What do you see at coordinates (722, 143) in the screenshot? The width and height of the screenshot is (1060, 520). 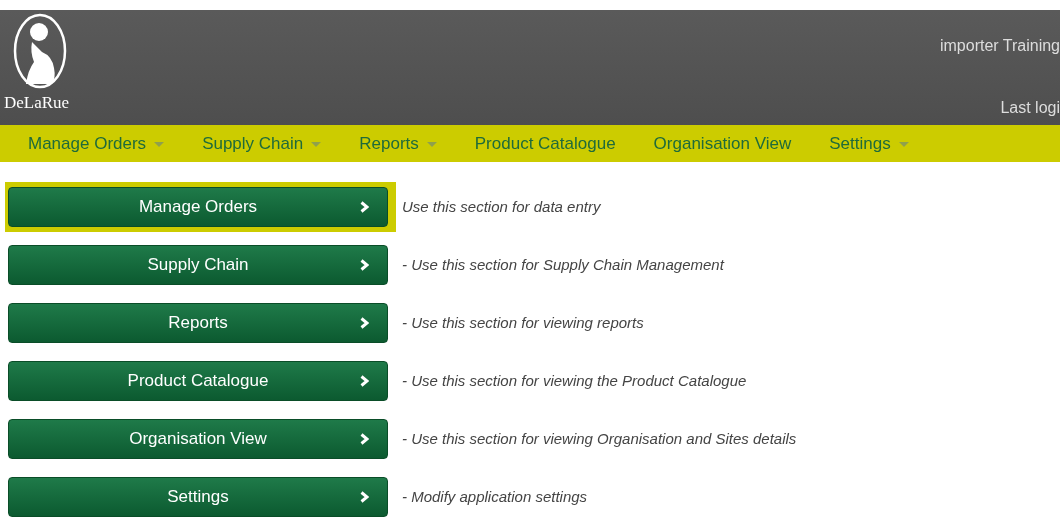 I see `menu-item: Organisation View` at bounding box center [722, 143].